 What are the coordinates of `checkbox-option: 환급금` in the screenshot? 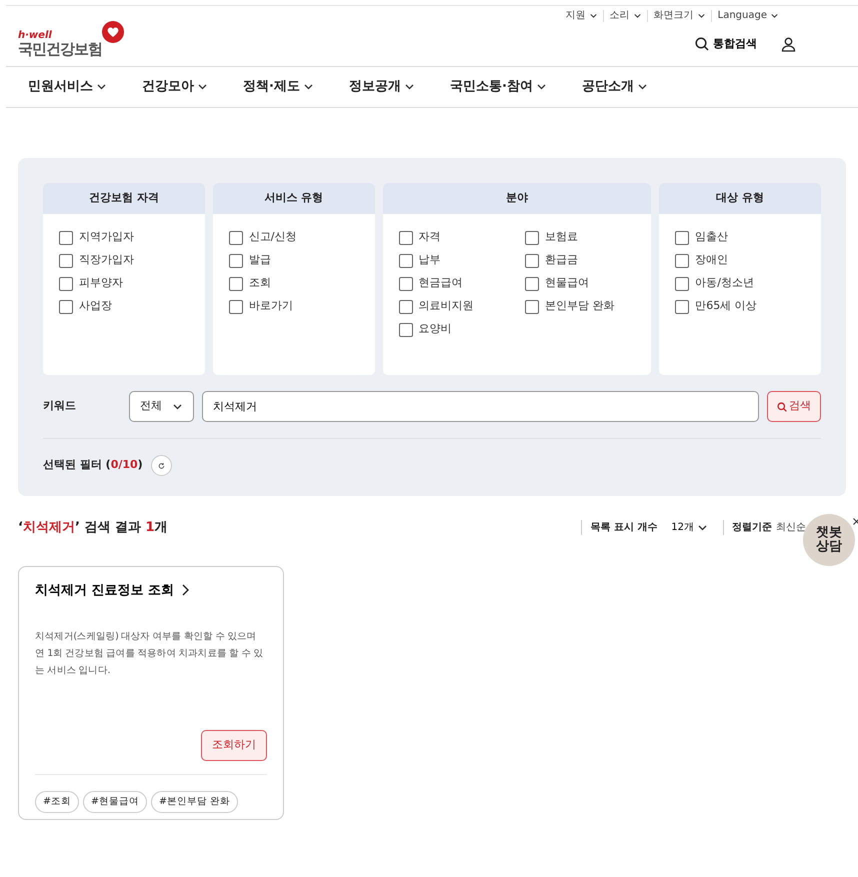 It's located at (588, 260).